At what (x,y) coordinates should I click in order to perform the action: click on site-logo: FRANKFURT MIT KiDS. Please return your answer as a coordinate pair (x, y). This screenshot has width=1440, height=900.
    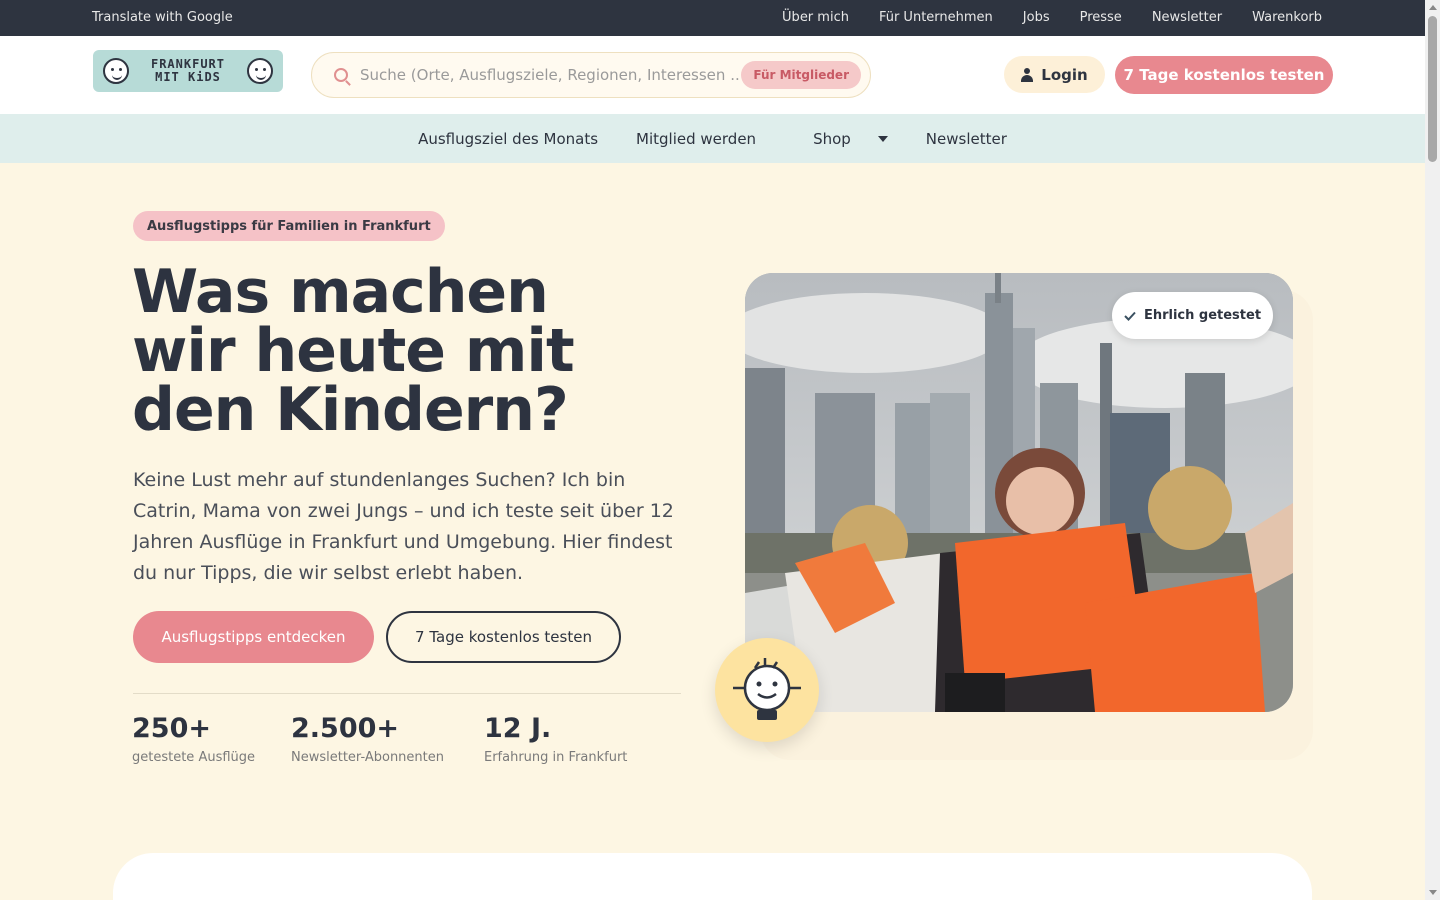
    Looking at the image, I should click on (188, 71).